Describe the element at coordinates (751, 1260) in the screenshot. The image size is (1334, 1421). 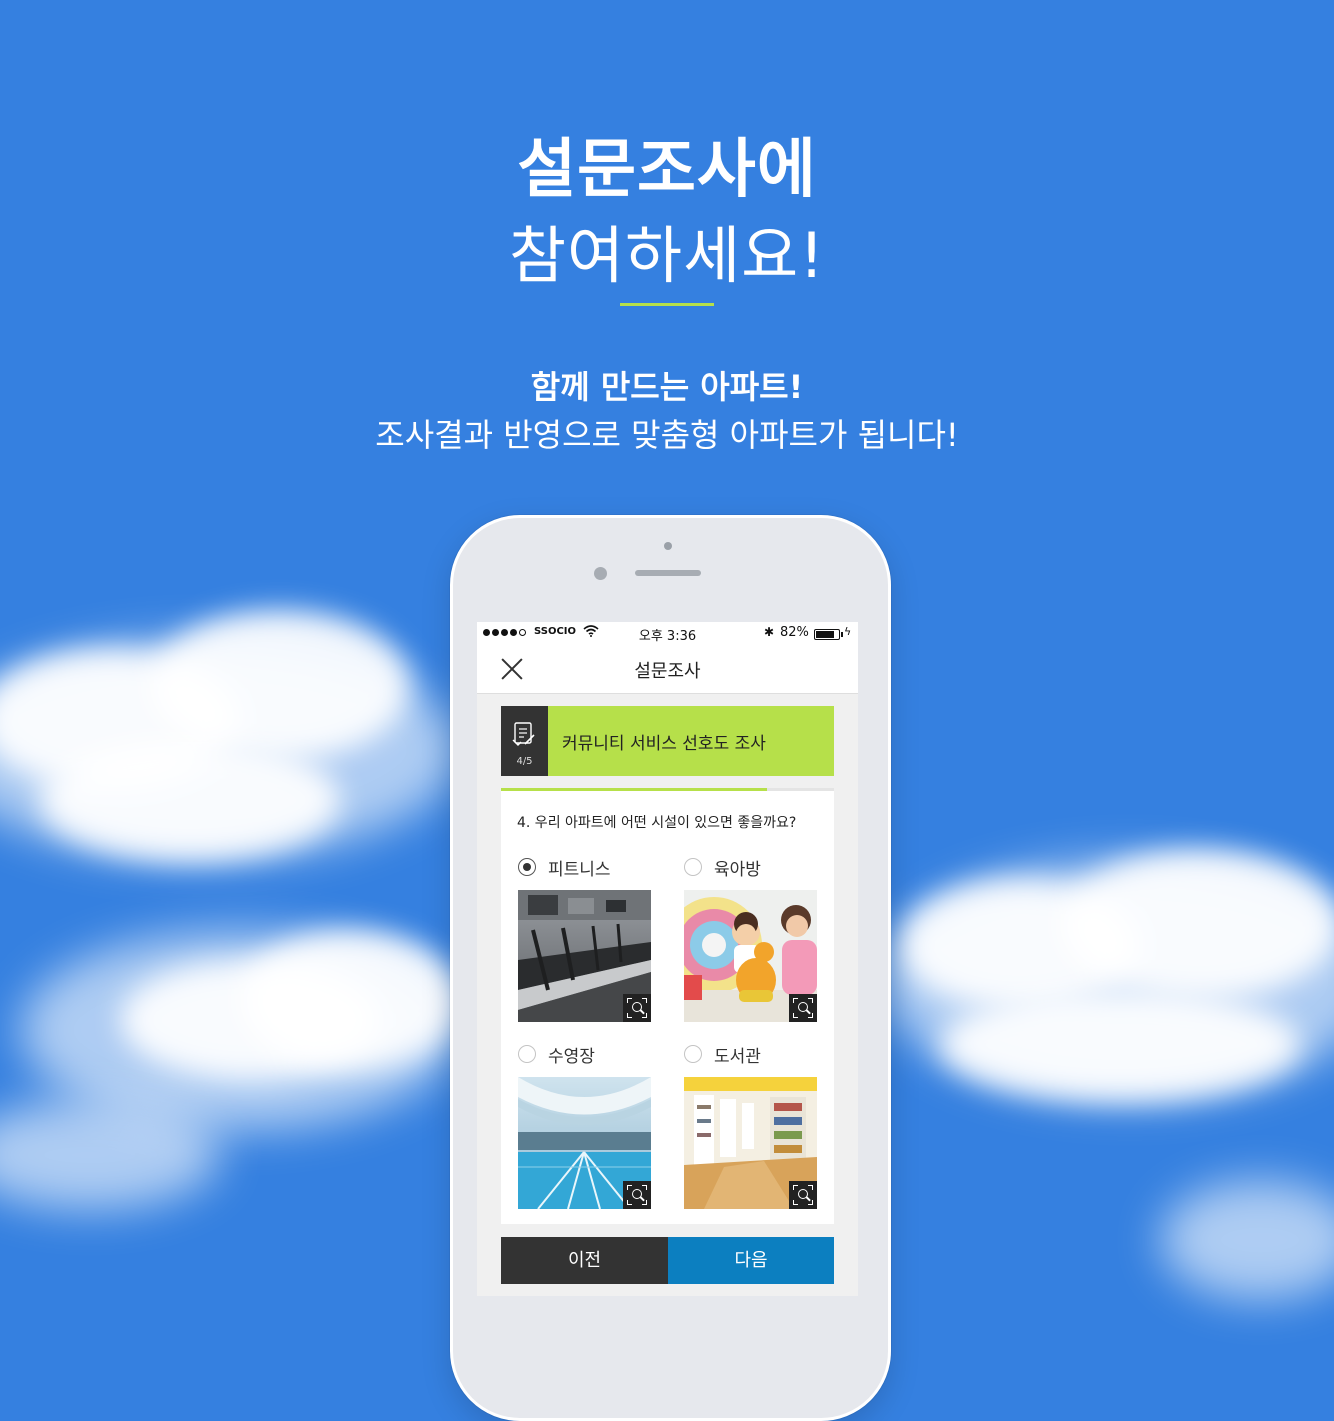
I see `next-button: 다음` at that location.